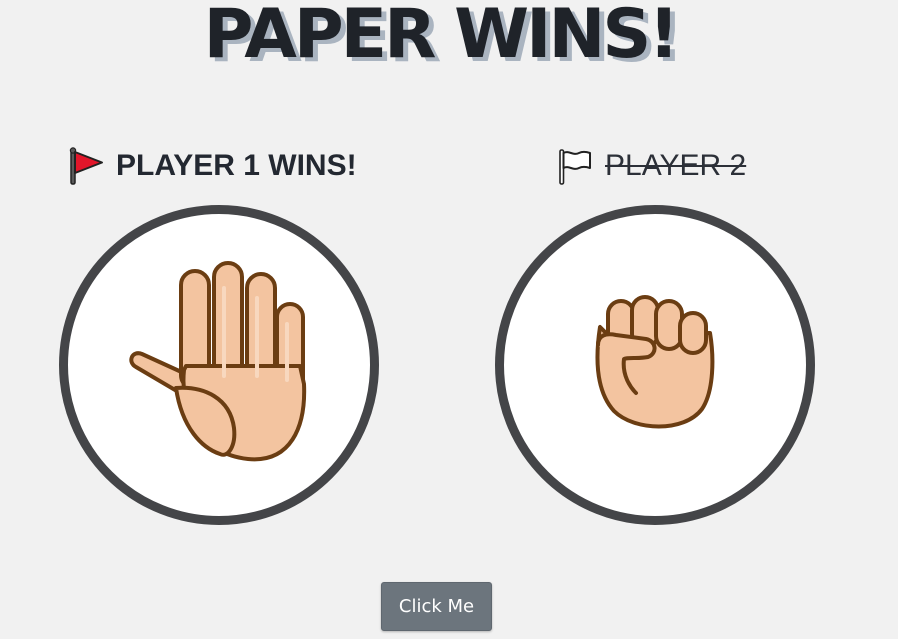 This screenshot has height=639, width=898. I want to click on raised-fist-icon, so click(655, 365).